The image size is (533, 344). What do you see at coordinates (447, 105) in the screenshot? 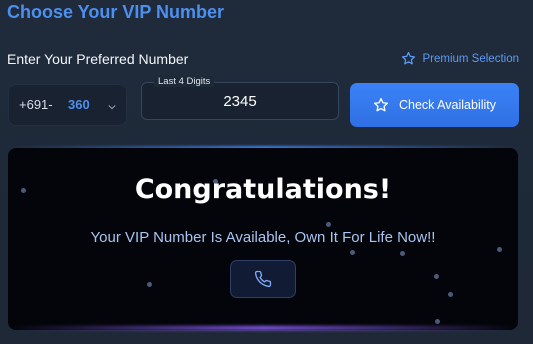
I see `check-availability-label: Check Availability` at bounding box center [447, 105].